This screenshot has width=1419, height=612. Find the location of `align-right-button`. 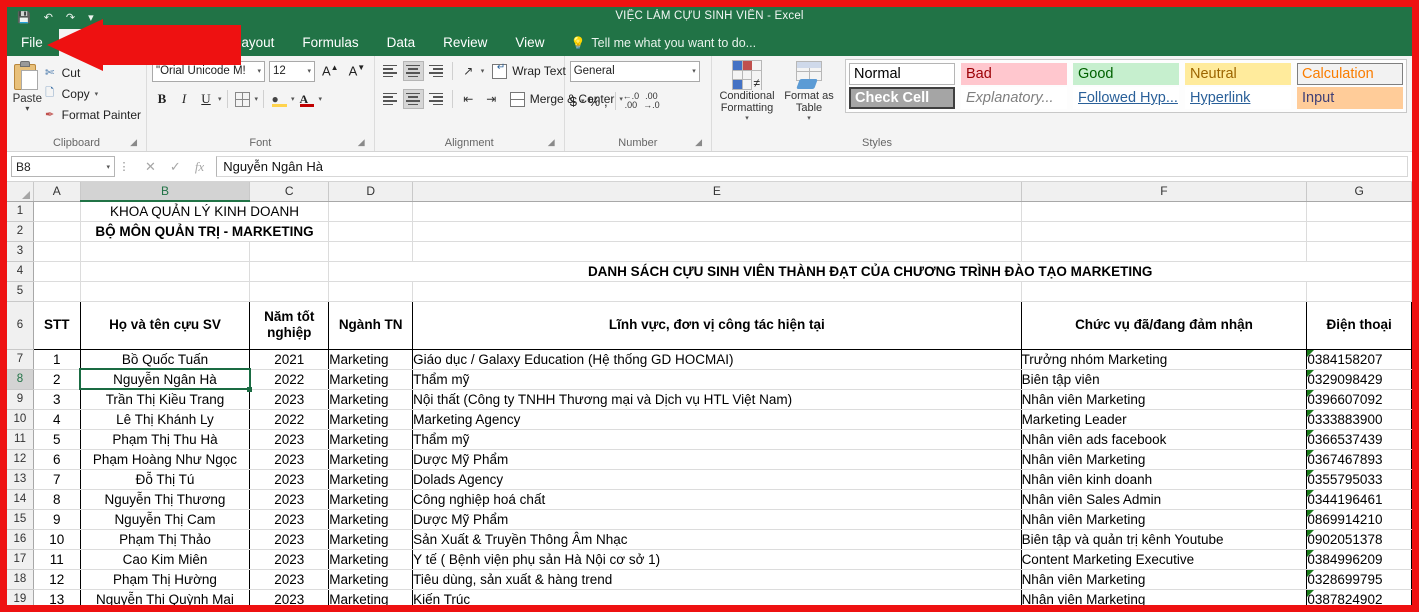

align-right-button is located at coordinates (436, 99).